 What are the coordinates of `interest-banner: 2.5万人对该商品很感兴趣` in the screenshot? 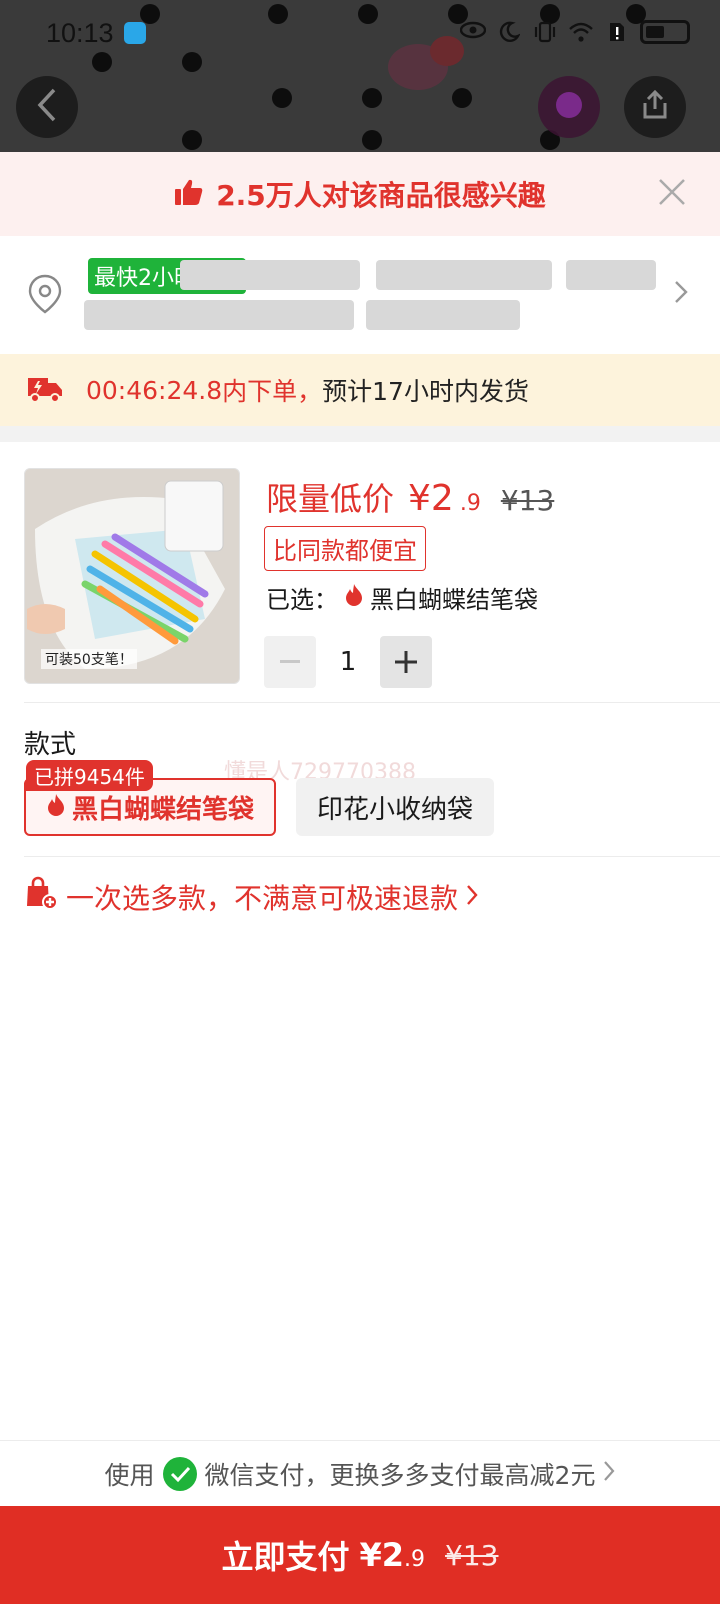 It's located at (360, 194).